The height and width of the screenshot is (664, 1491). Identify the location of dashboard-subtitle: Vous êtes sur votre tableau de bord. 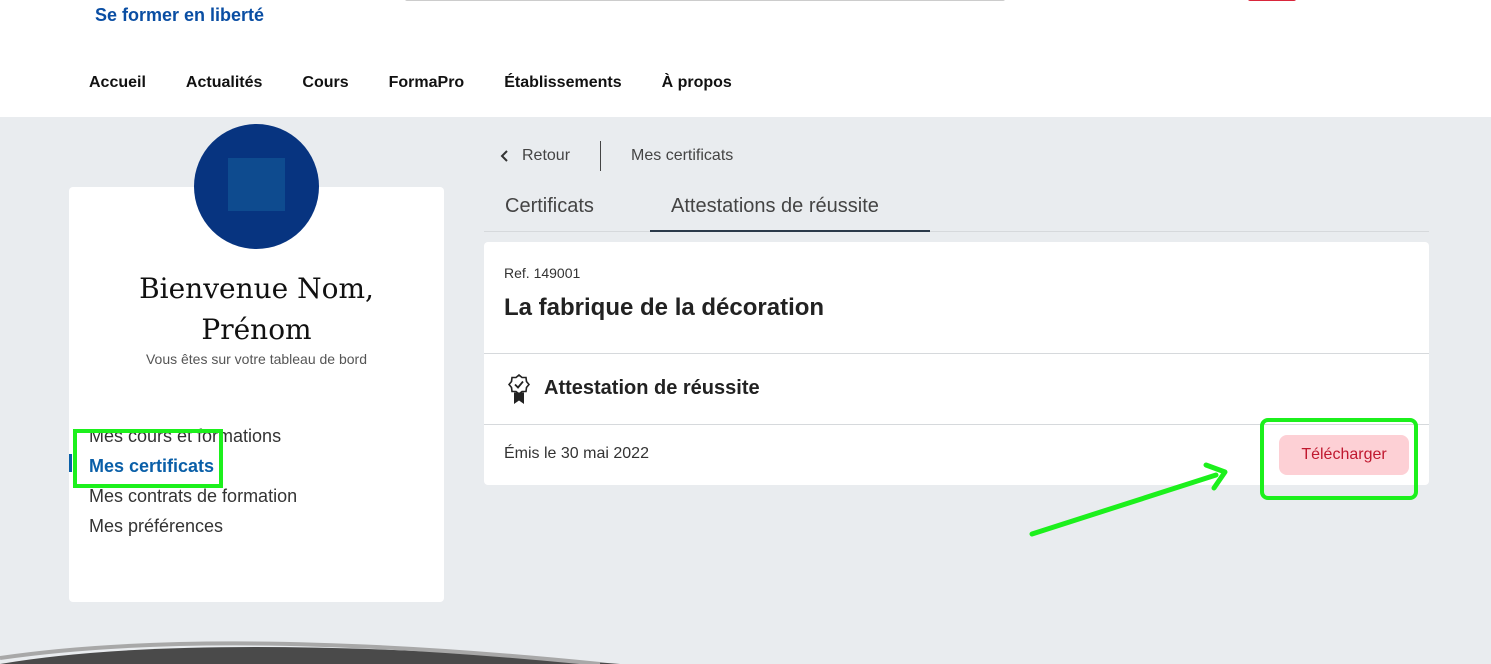
(256, 359).